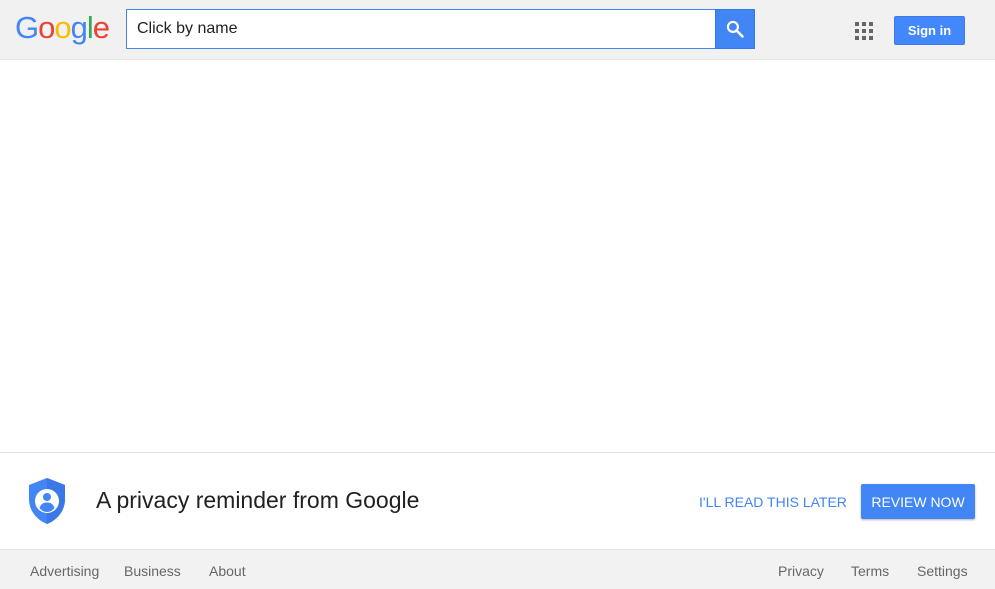  I want to click on header-bar: Google Sign in, so click(497, 30).